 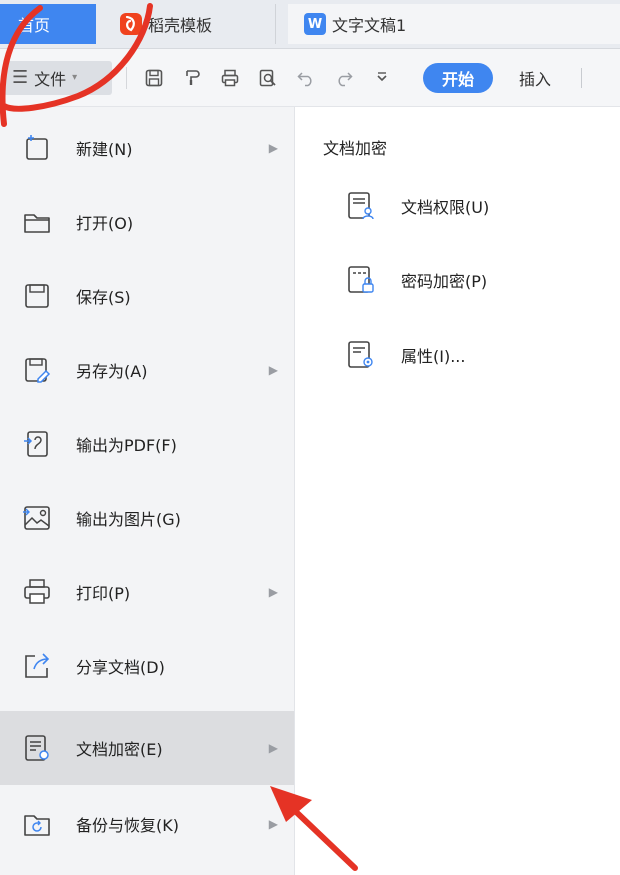 I want to click on tab-insert-button: 插入, so click(x=535, y=78).